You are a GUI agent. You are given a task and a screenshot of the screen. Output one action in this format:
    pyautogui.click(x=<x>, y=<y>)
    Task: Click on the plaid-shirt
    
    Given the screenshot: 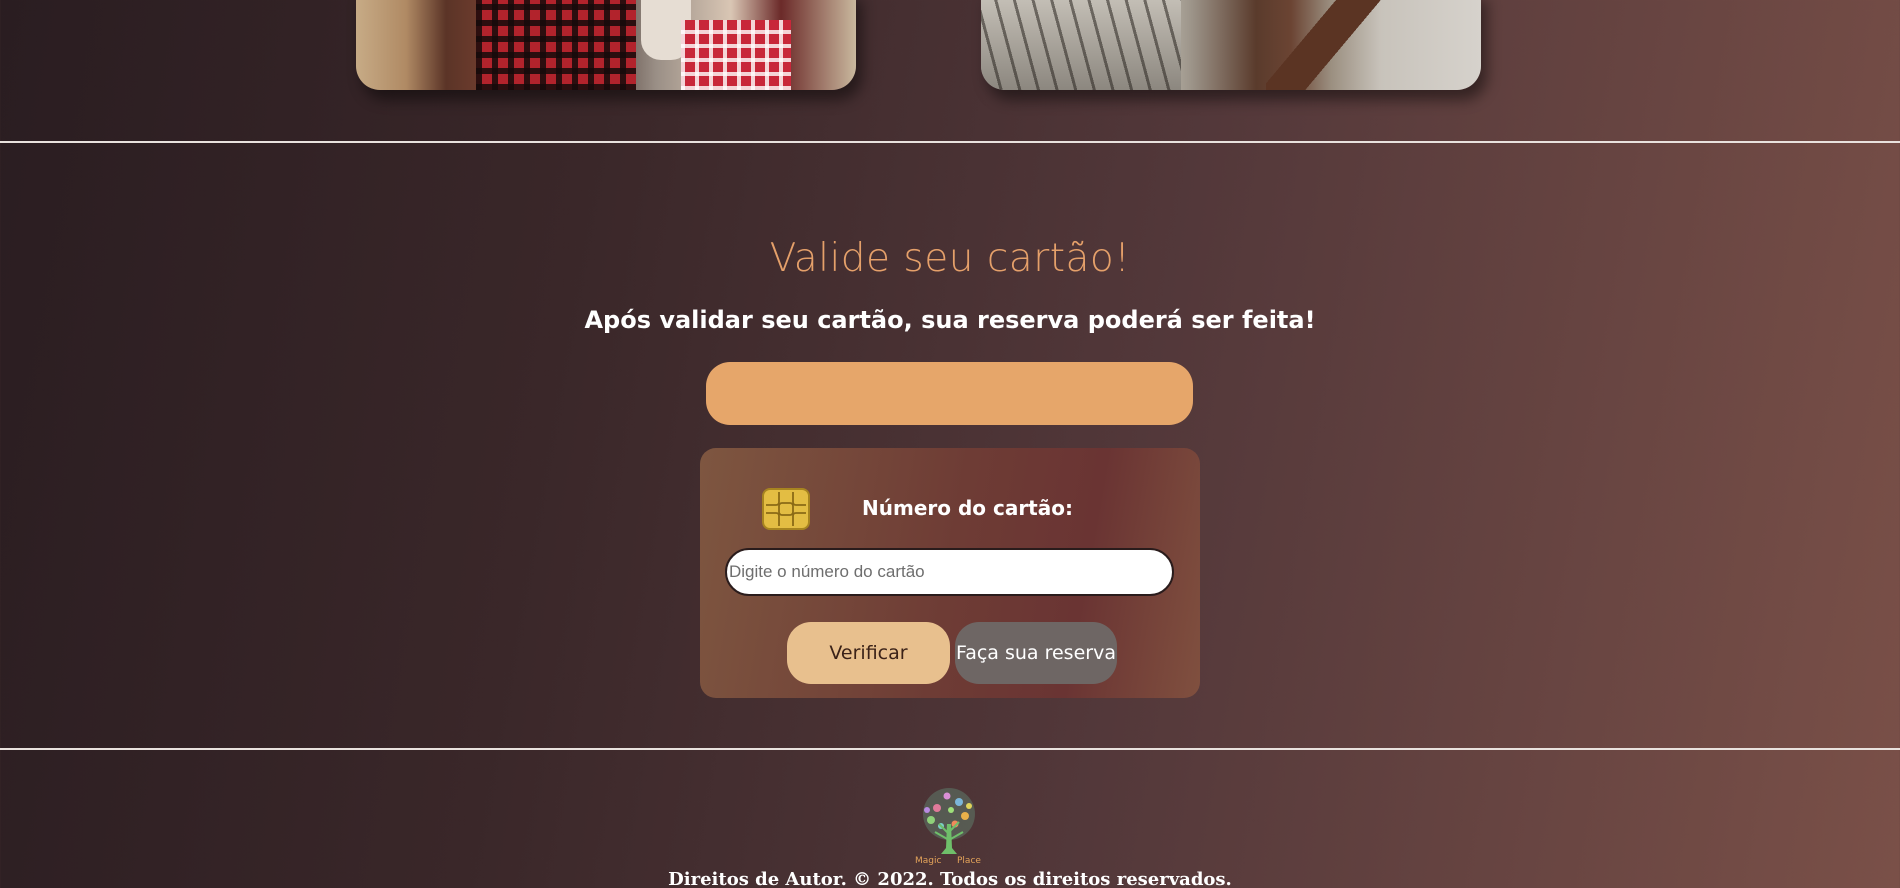 What is the action you would take?
    pyautogui.click(x=736, y=55)
    